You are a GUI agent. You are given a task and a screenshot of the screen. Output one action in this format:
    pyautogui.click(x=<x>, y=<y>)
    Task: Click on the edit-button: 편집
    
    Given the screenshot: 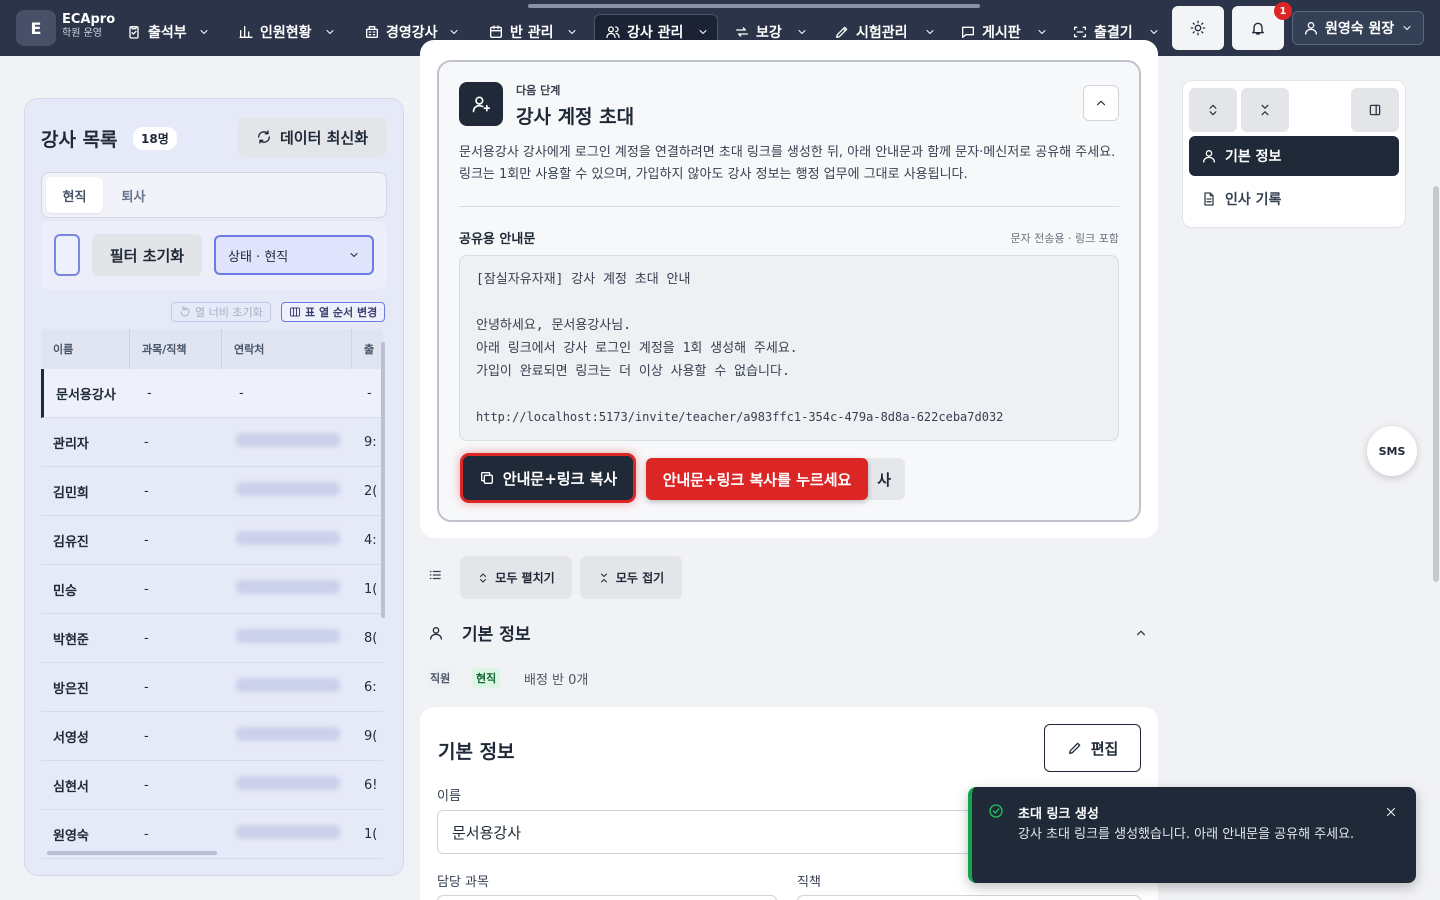 What is the action you would take?
    pyautogui.click(x=1092, y=748)
    